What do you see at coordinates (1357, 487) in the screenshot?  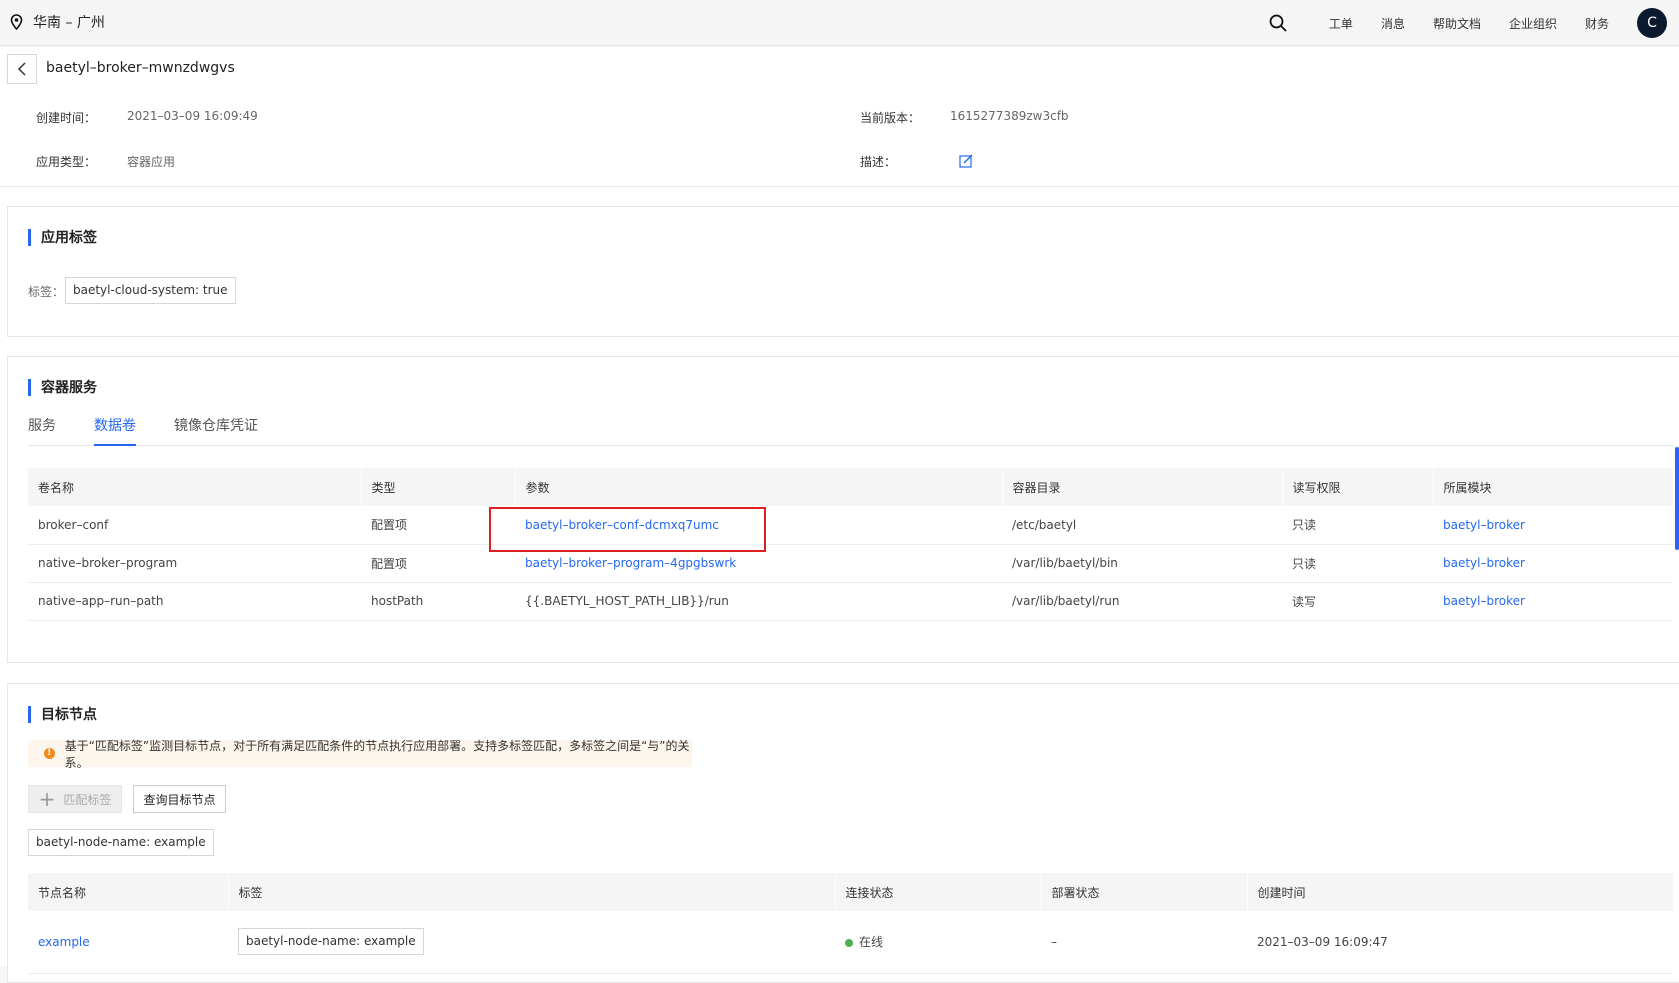 I see `col-permission: 读写权限` at bounding box center [1357, 487].